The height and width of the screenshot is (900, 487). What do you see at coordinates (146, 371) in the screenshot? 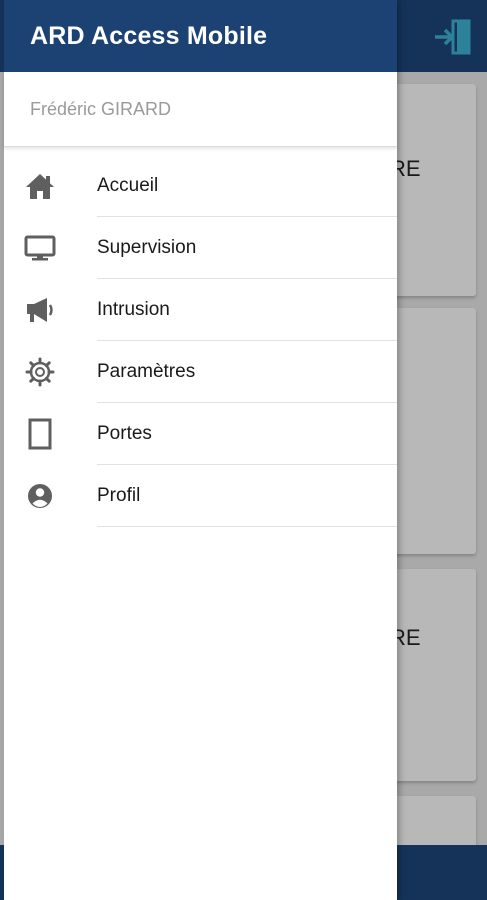
I see `menu-item-label: Paramètres` at bounding box center [146, 371].